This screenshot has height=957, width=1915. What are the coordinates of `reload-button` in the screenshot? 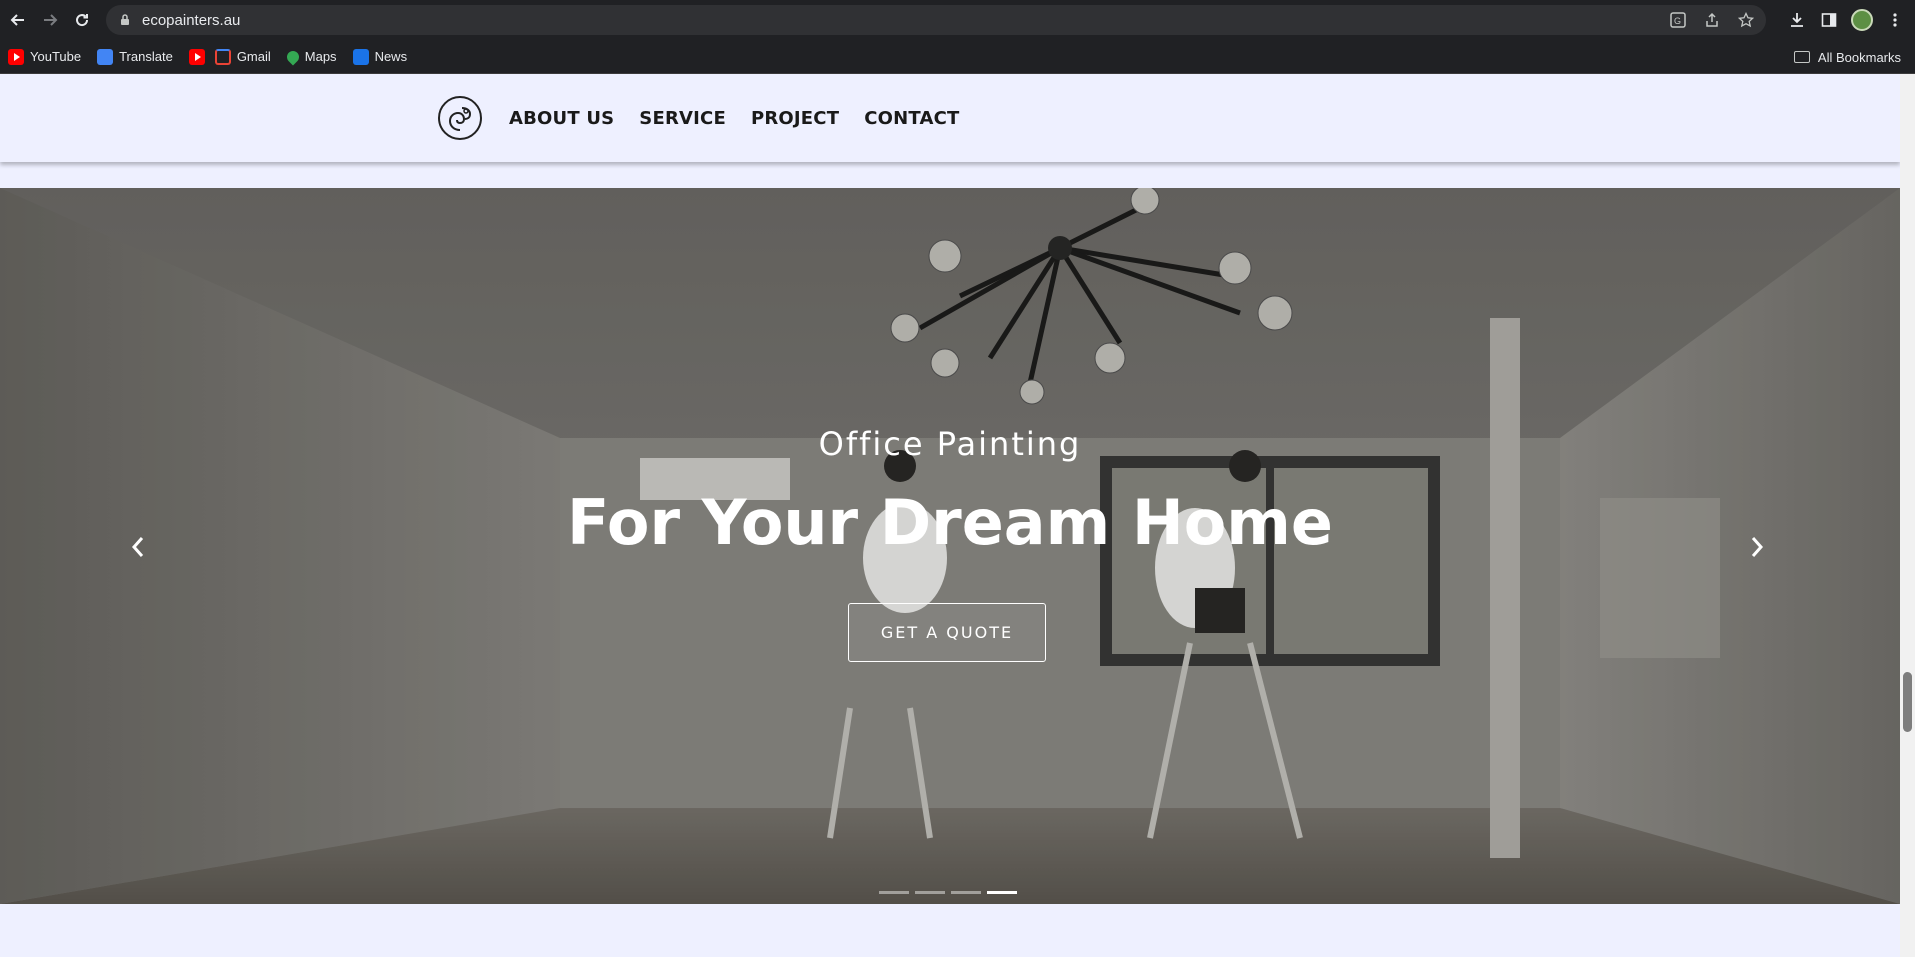 It's located at (82, 20).